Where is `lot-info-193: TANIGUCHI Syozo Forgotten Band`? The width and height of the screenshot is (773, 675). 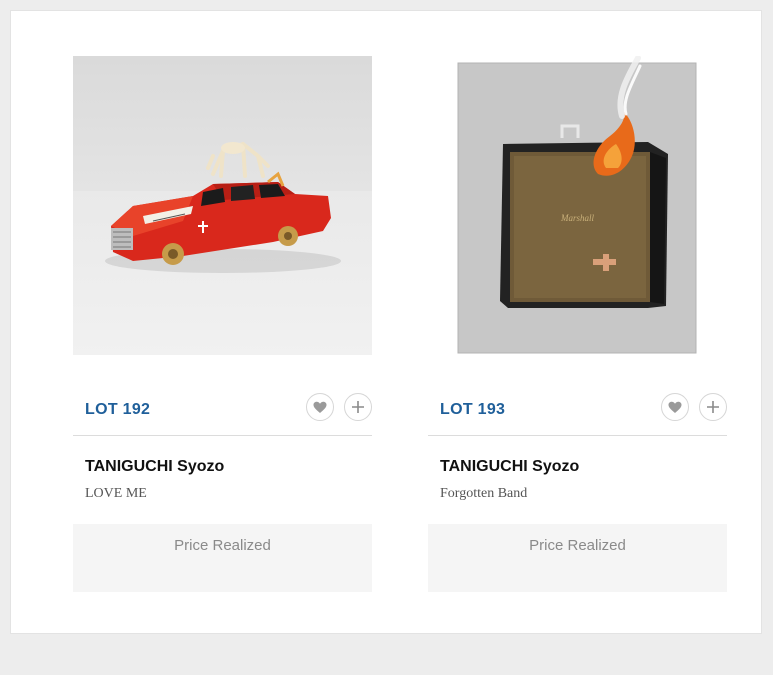
lot-info-193: TANIGUCHI Syozo Forgotten Band is located at coordinates (577, 480).